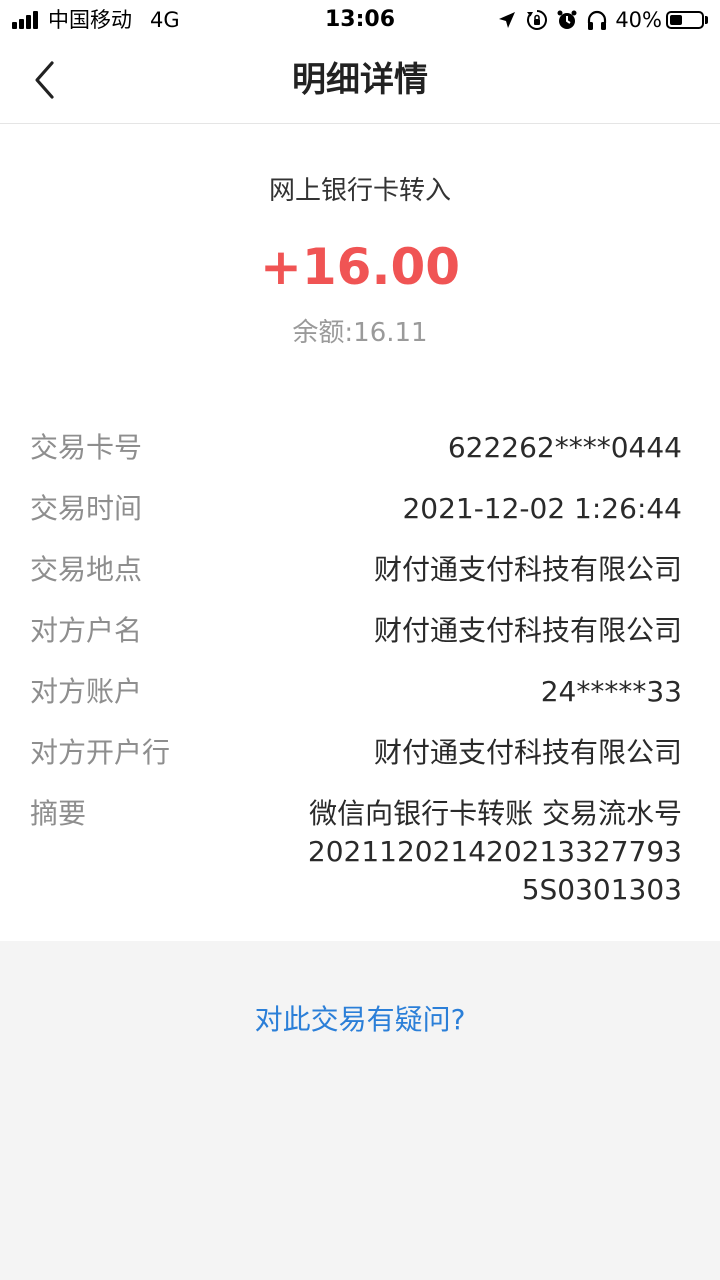 This screenshot has height=1280, width=720. Describe the element at coordinates (542, 508) in the screenshot. I see `detail-value: 2021-12-02 1:26:44` at that location.